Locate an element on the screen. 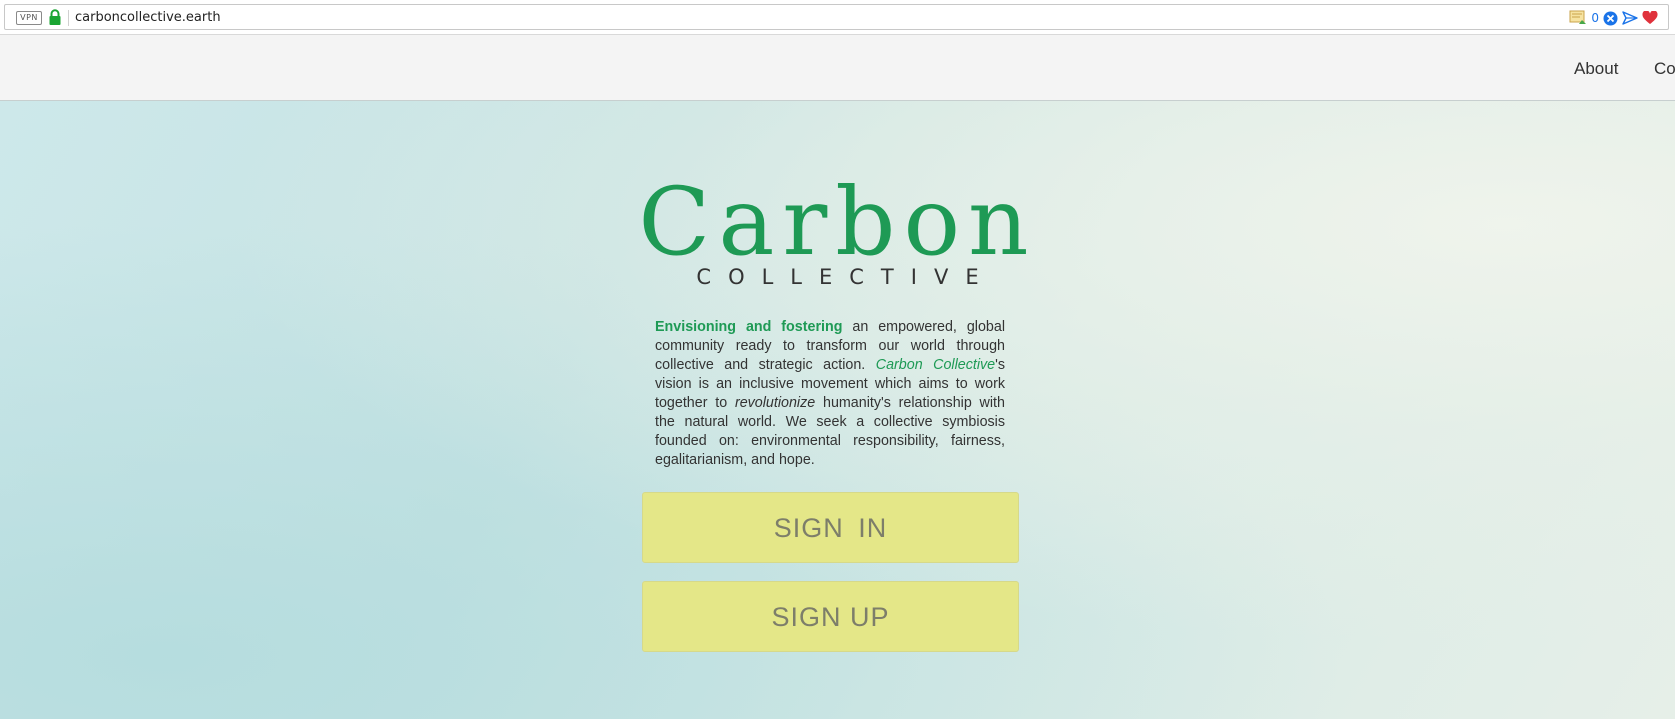 The image size is (1675, 719). vpn-badge: VPN is located at coordinates (29, 18).